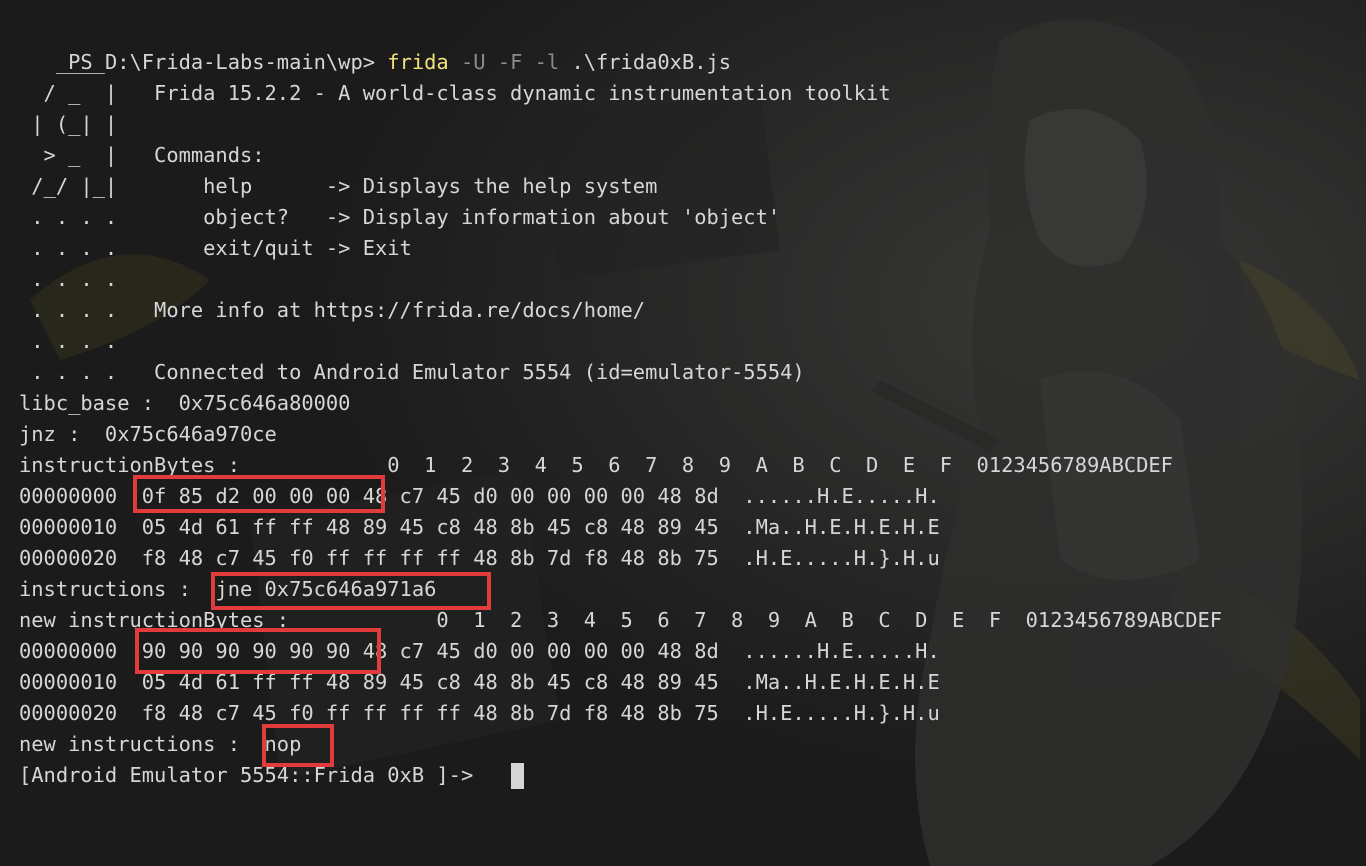 This screenshot has height=866, width=1366. I want to click on banner-line: . . . . exit/quit -> Exit, so click(215, 248).